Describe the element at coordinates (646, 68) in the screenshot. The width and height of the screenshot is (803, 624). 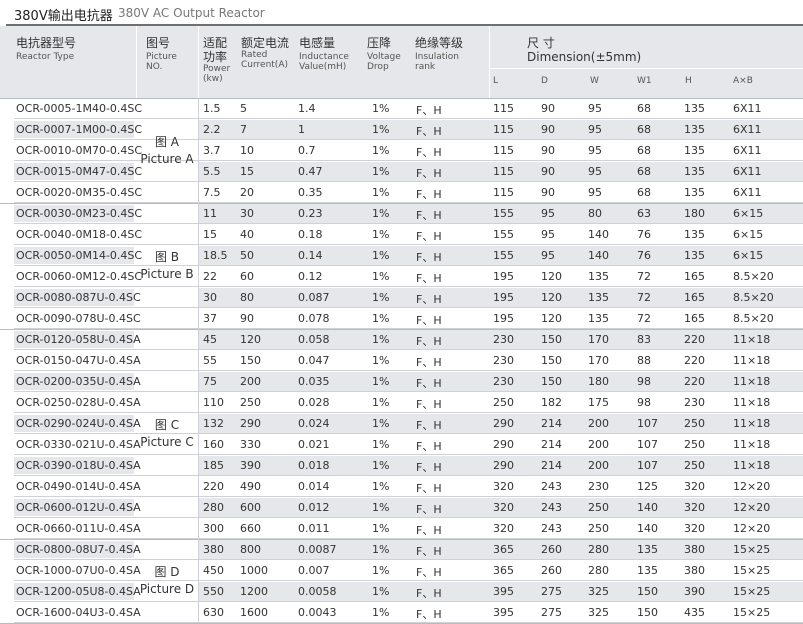
I see `dimension-divider` at that location.